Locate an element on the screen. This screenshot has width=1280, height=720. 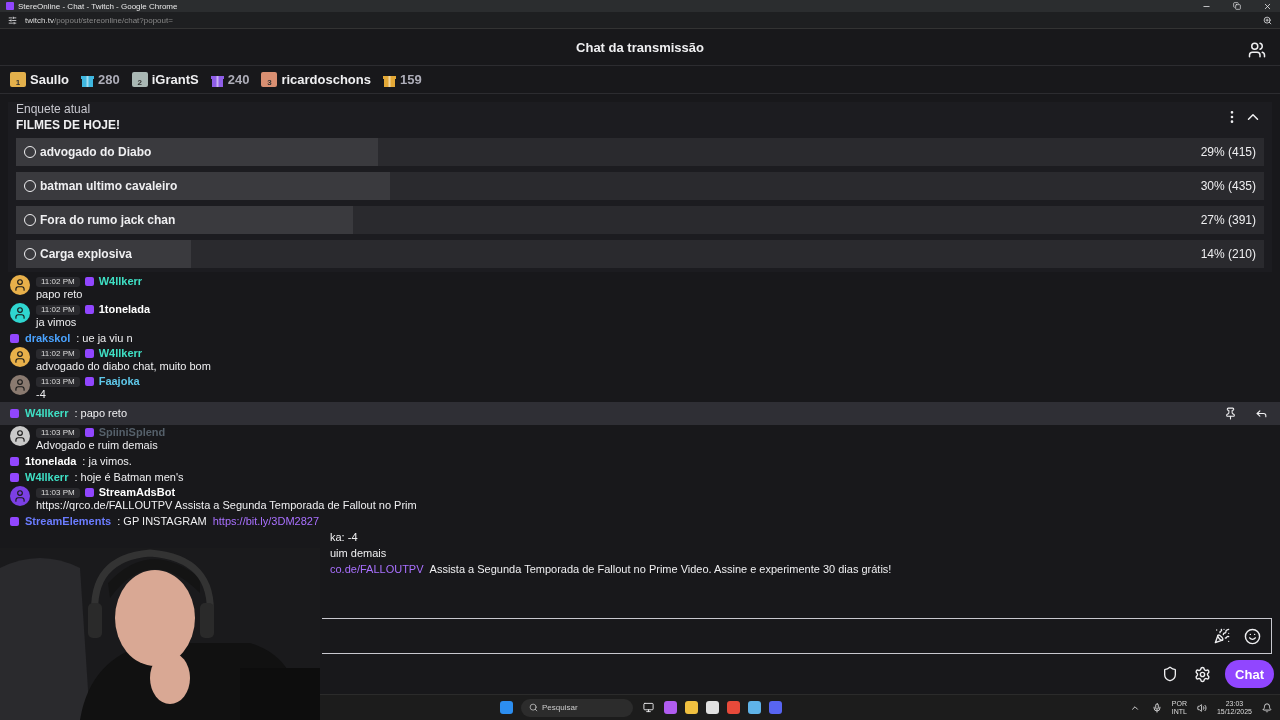
poll-title: FILMES DE HOJE! is located at coordinates (68, 125).